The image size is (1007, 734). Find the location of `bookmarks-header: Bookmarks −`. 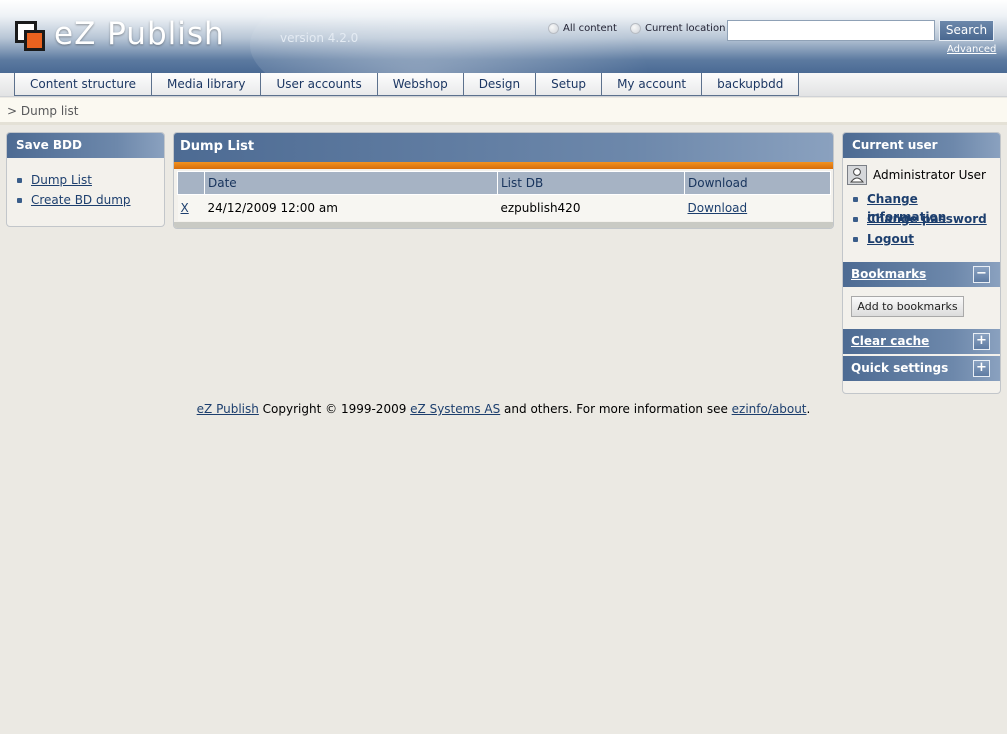

bookmarks-header: Bookmarks − is located at coordinates (921, 274).